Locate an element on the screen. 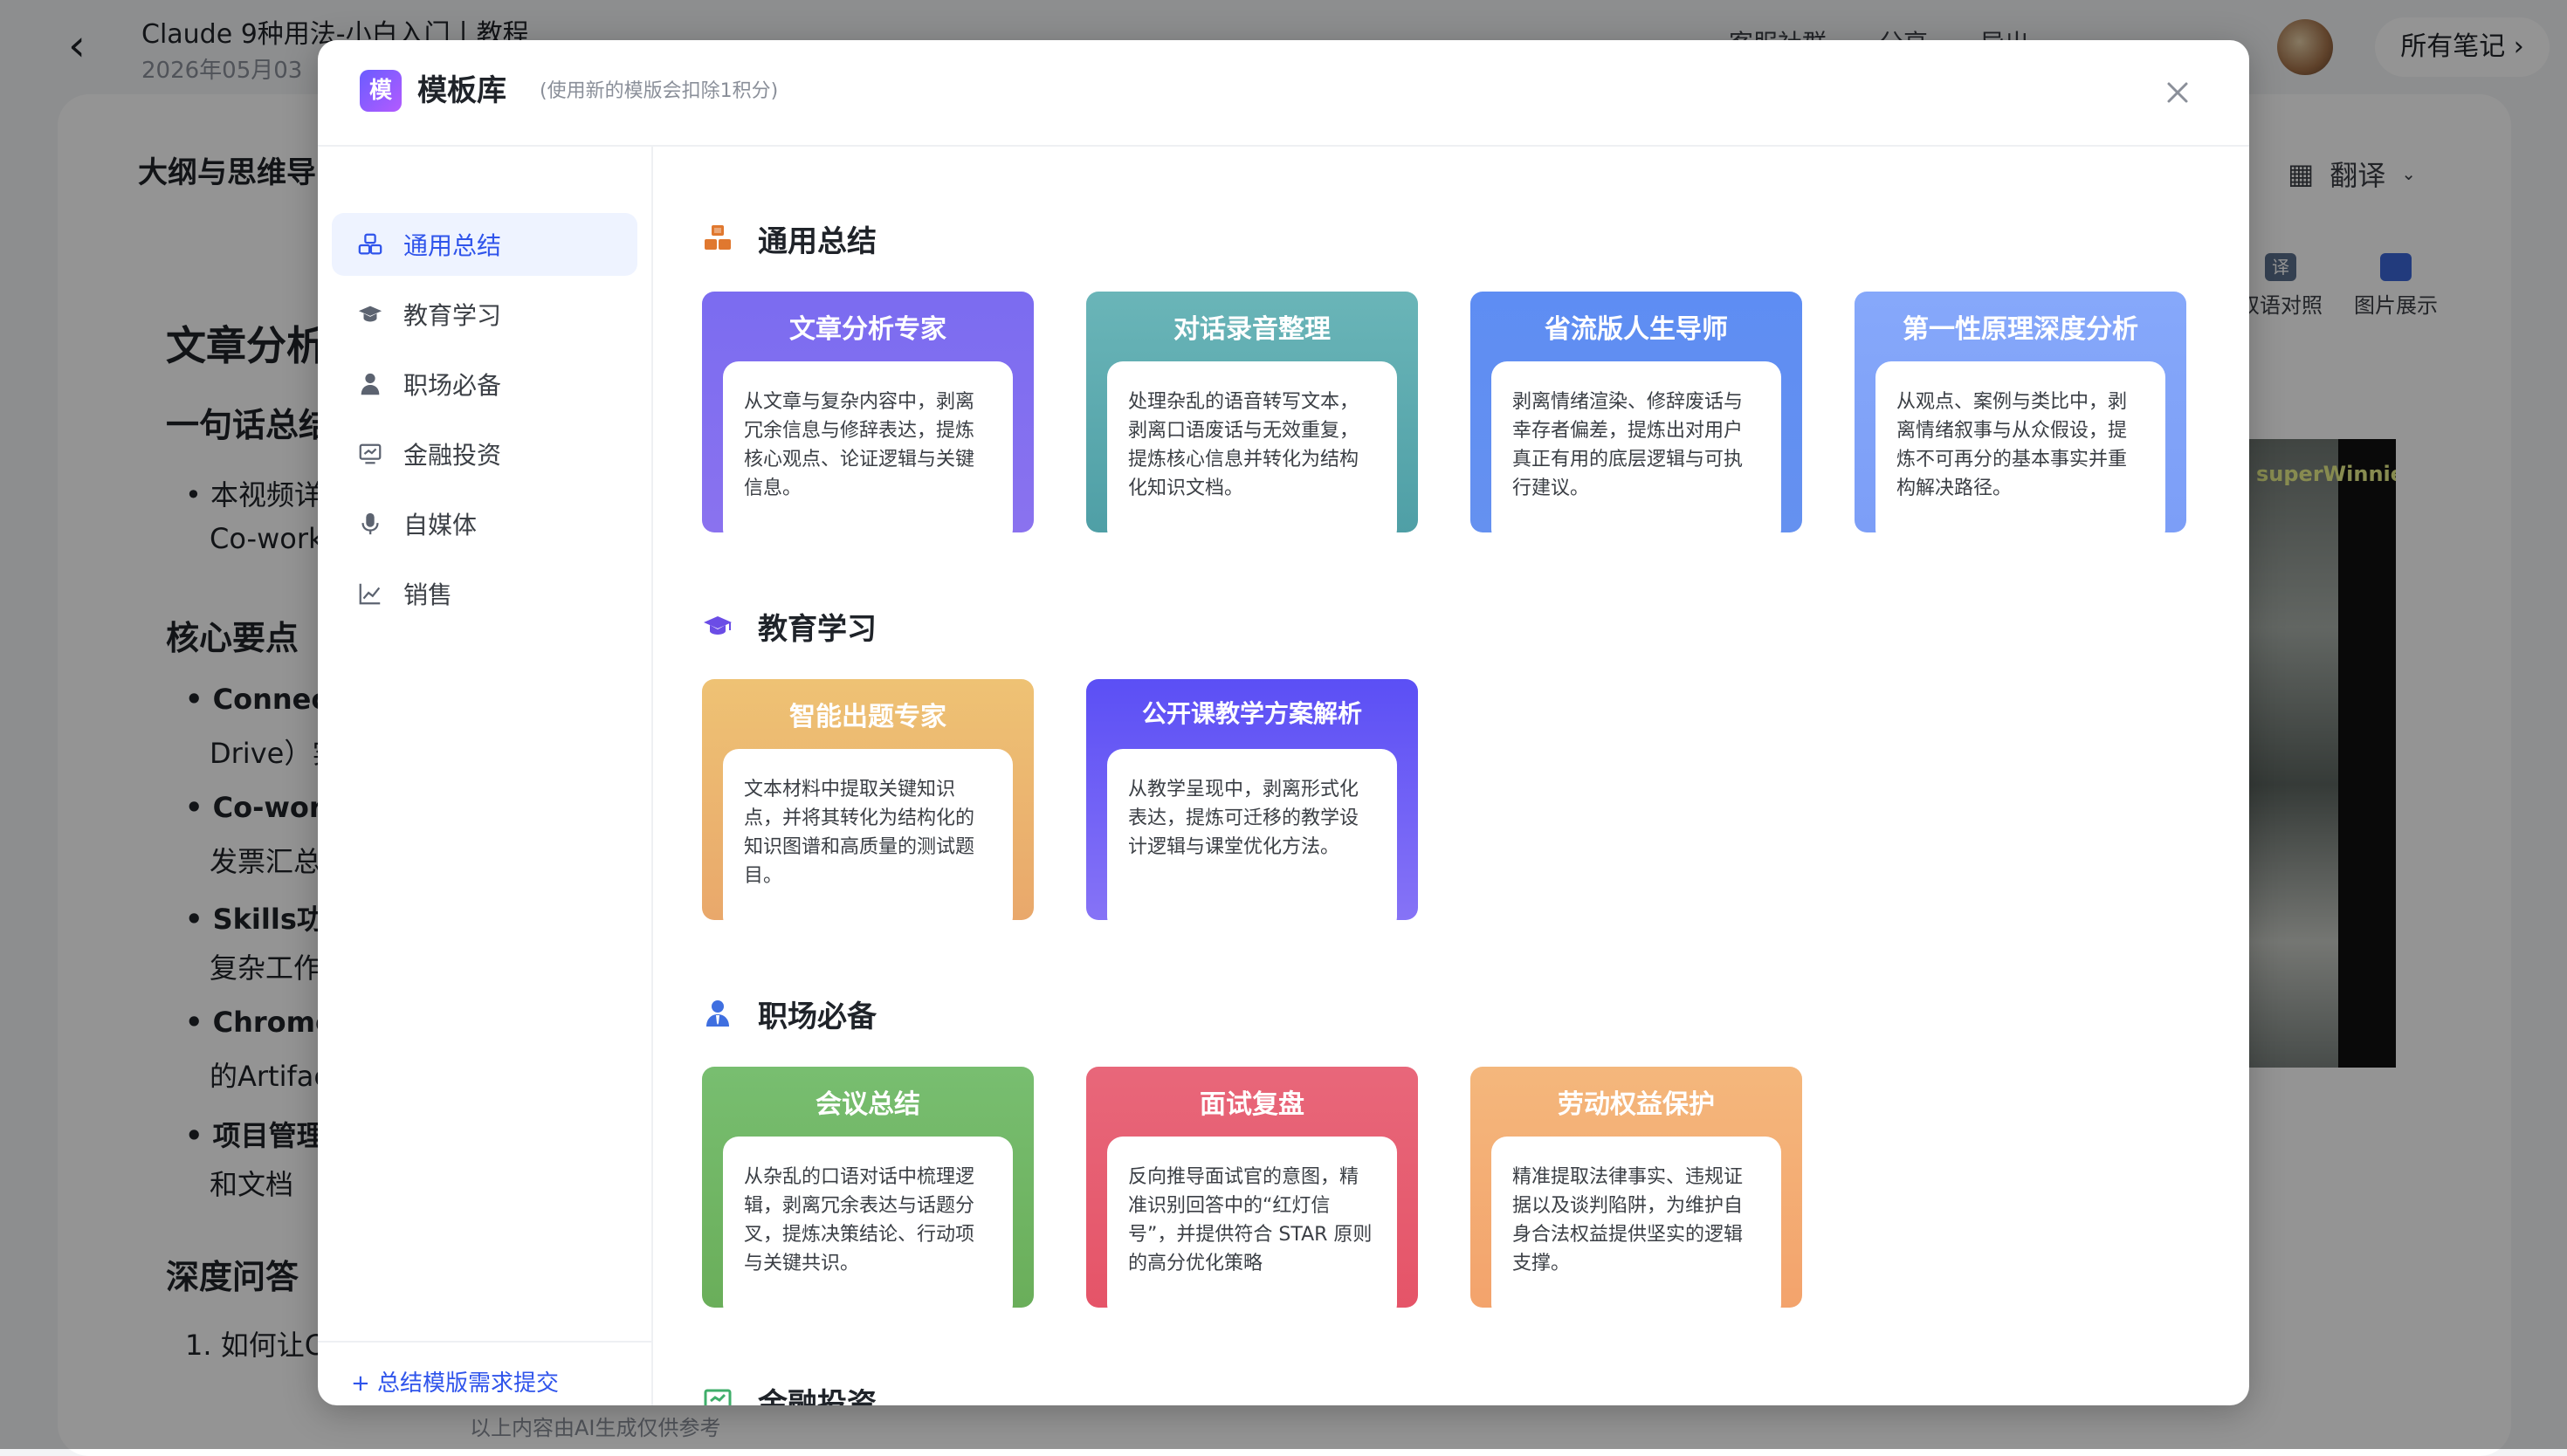 The image size is (2567, 1456). close-icon is located at coordinates (2177, 92).